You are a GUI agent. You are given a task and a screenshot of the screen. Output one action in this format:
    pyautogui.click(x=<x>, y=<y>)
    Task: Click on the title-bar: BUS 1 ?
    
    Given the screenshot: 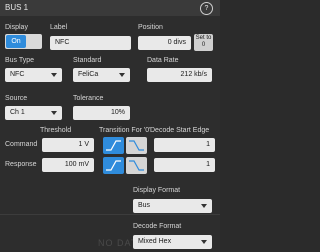 What is the action you would take?
    pyautogui.click(x=110, y=8)
    